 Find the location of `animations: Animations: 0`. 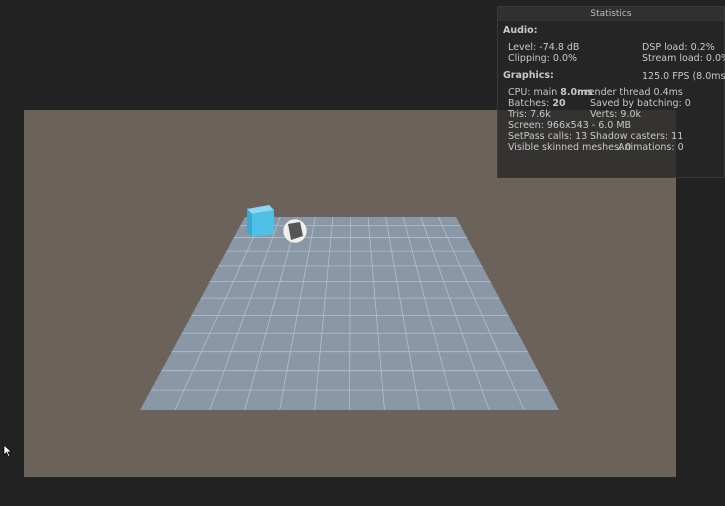

animations: Animations: 0 is located at coordinates (651, 147).